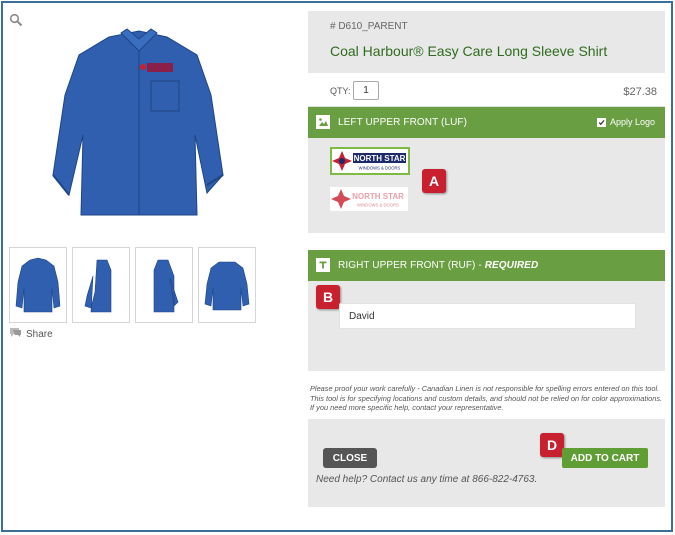 The height and width of the screenshot is (535, 675). Describe the element at coordinates (403, 122) in the screenshot. I see `luf-section-title: LEFT UPPER FRONT (LUF)` at that location.